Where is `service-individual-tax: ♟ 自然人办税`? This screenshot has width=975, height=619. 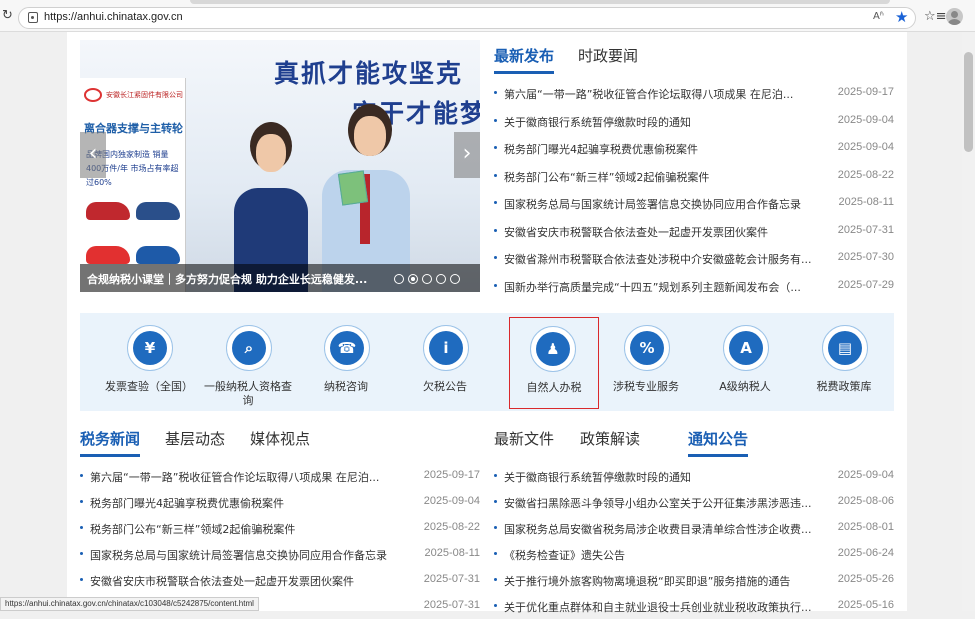
service-individual-tax: ♟ 自然人办税 is located at coordinates (554, 363).